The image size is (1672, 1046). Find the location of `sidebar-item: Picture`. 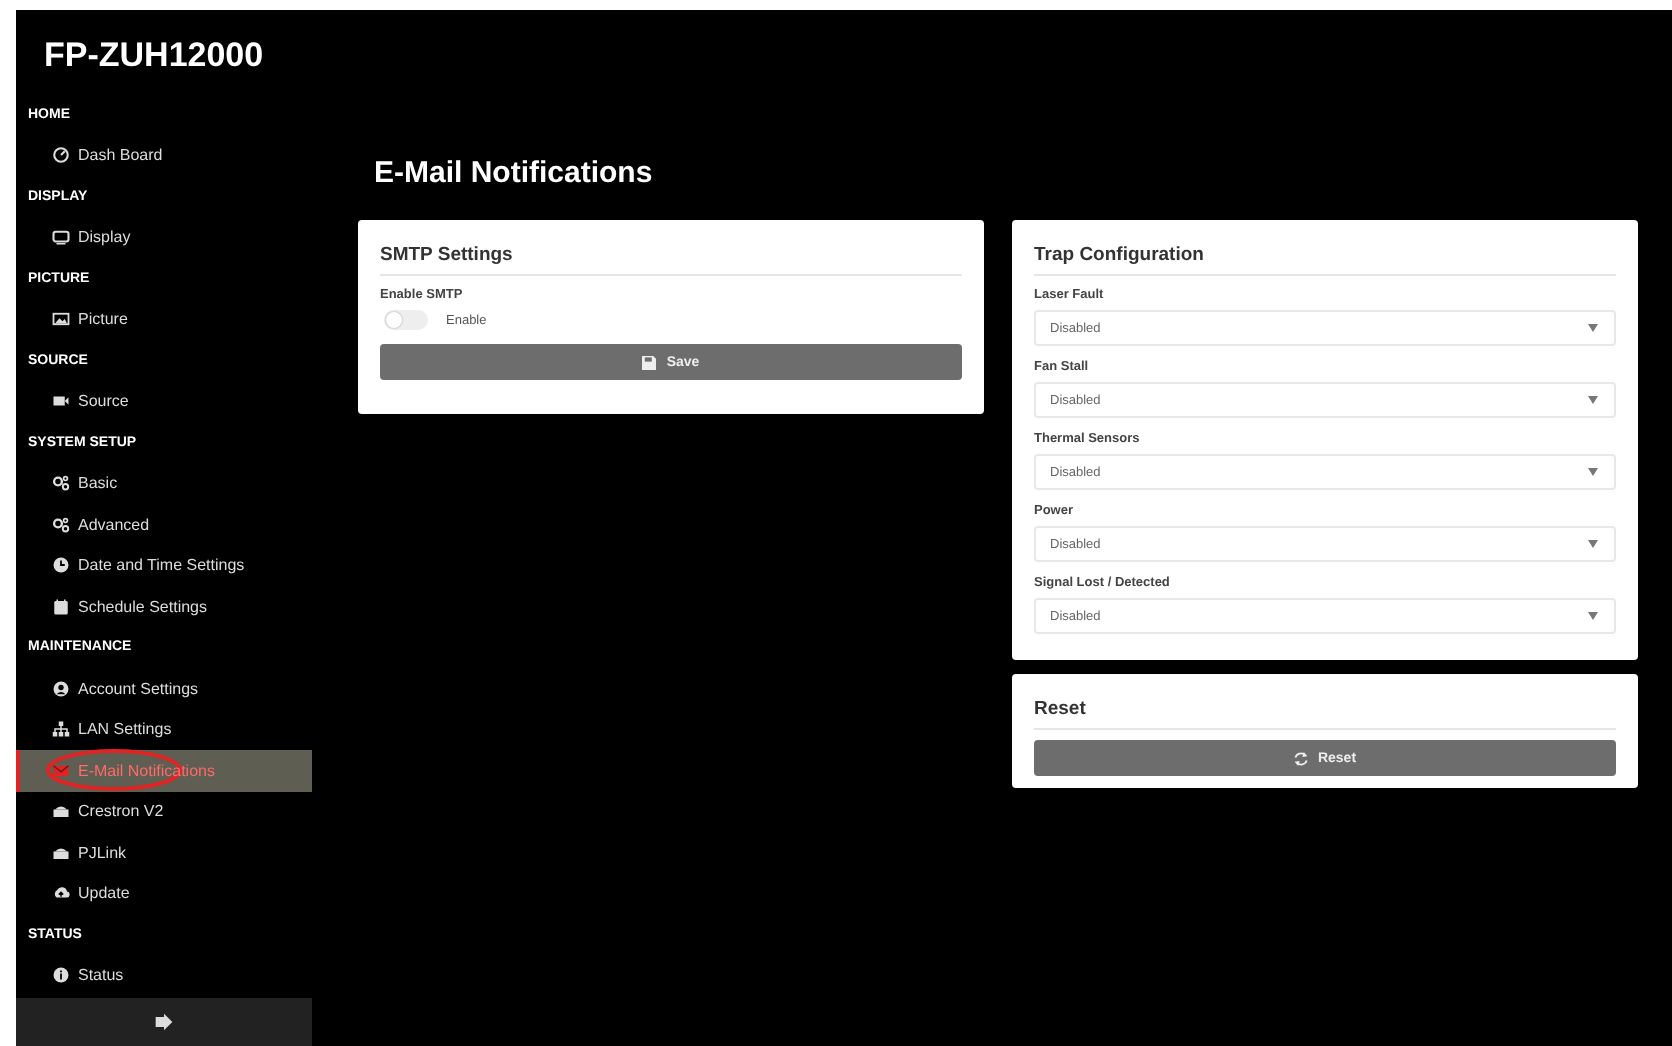

sidebar-item: Picture is located at coordinates (164, 319).